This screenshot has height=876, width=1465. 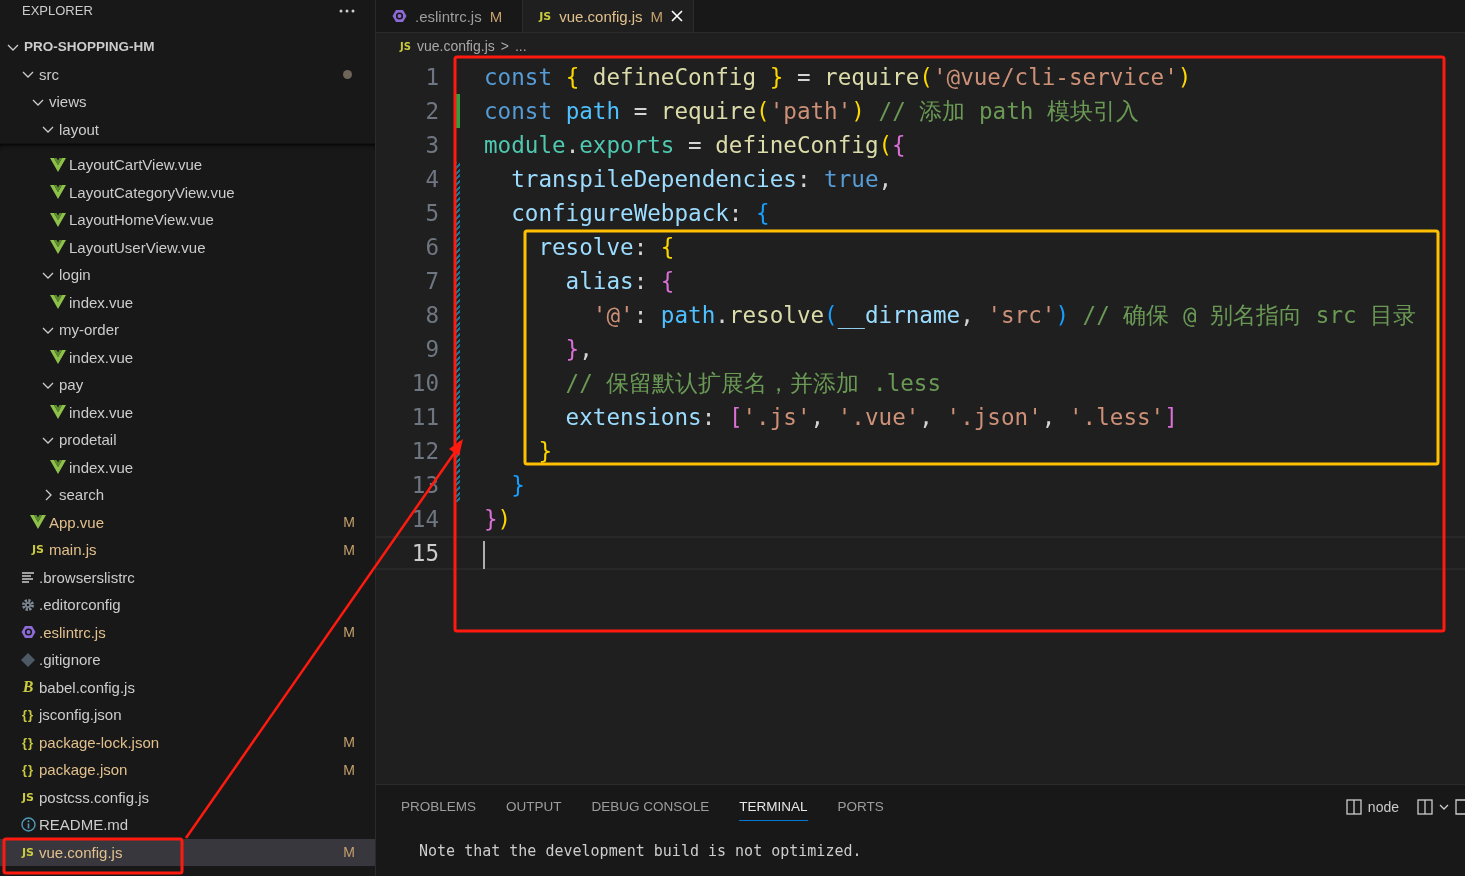 What do you see at coordinates (455, 46) in the screenshot?
I see `breadcrumb-item: vue.config.js` at bounding box center [455, 46].